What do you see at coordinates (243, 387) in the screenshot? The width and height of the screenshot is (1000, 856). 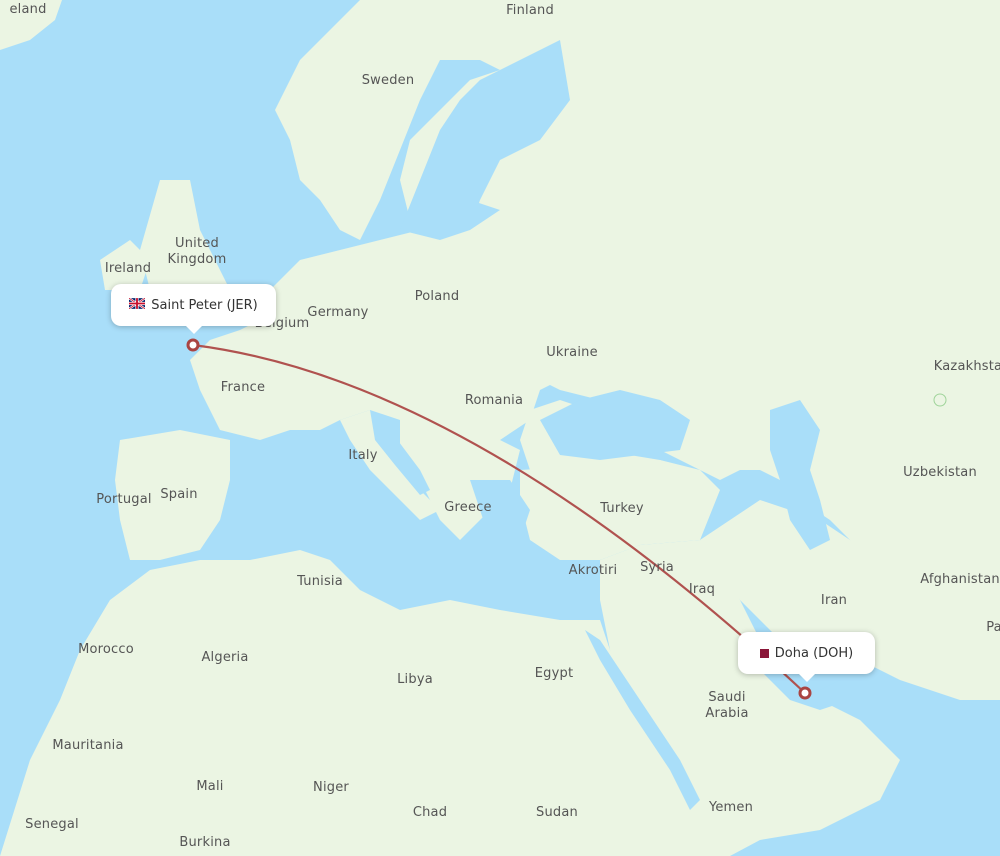 I see `country-label-france: France` at bounding box center [243, 387].